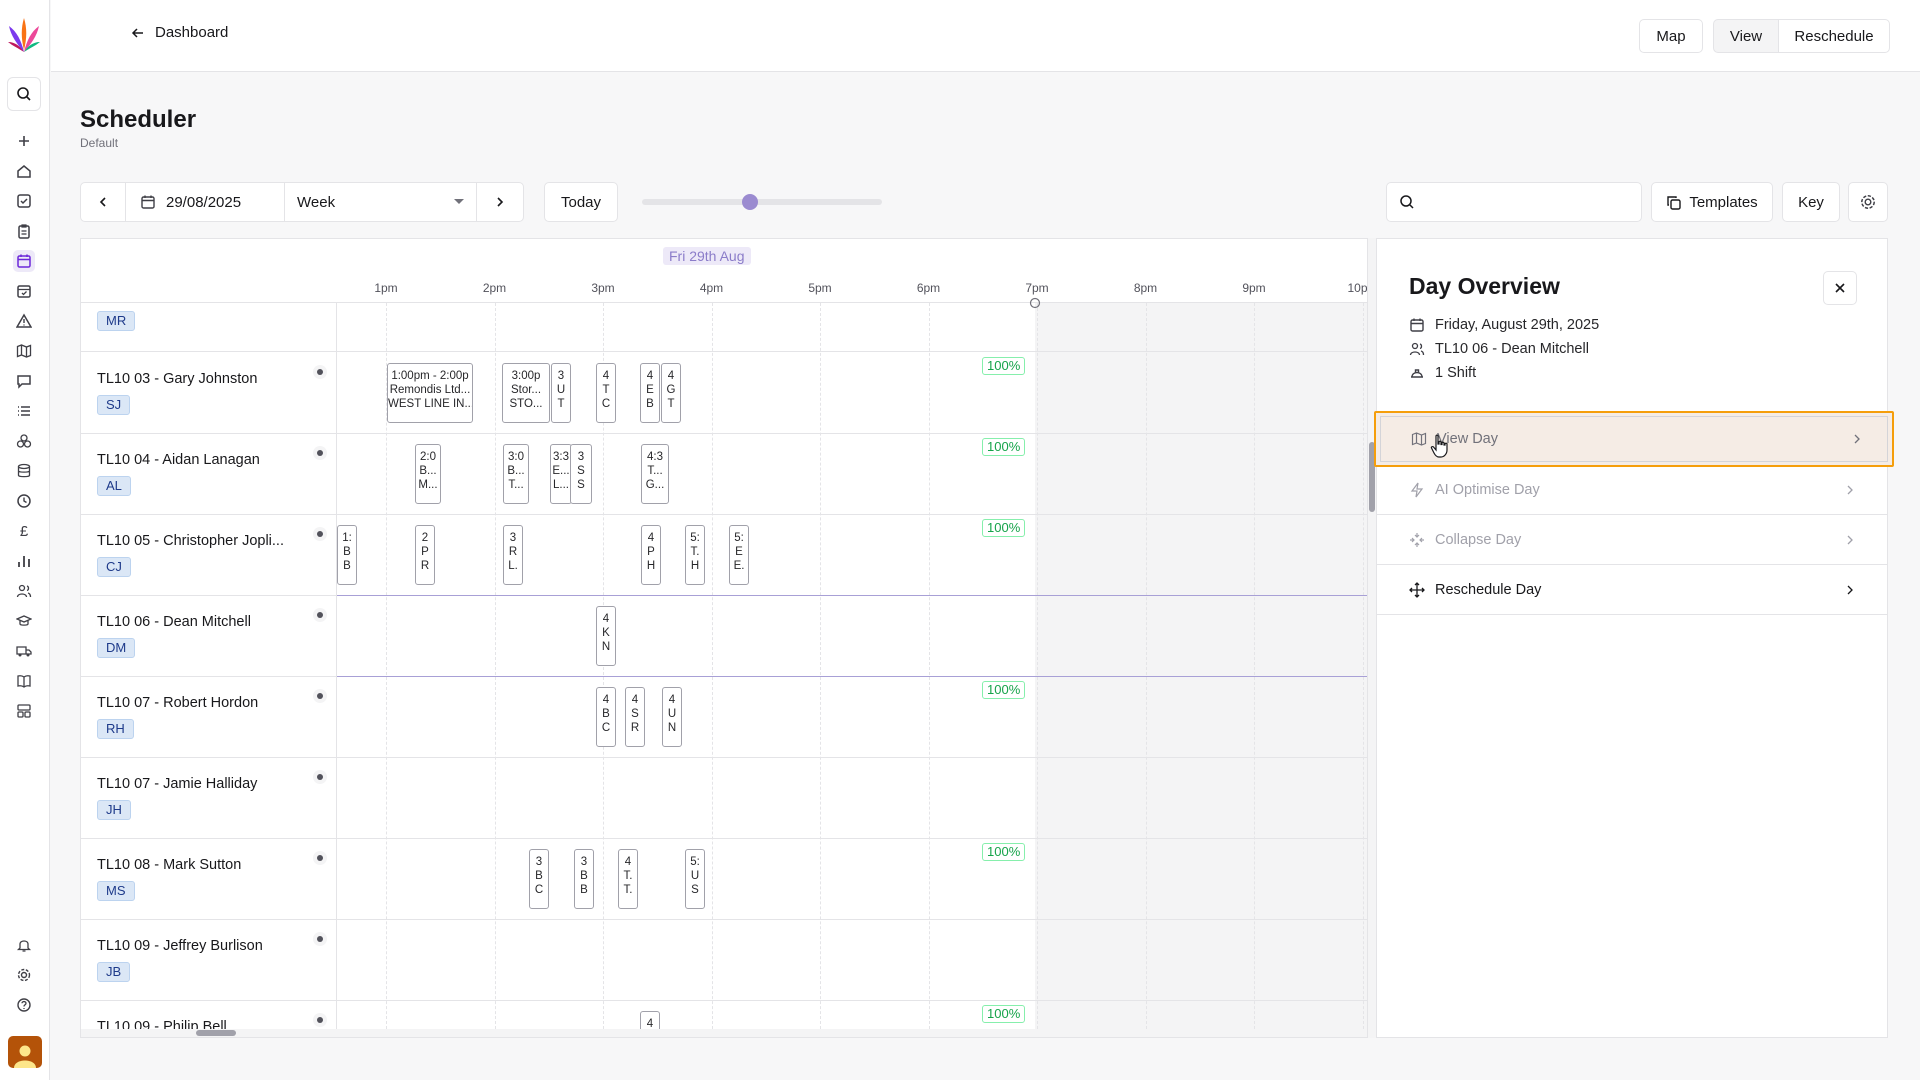  What do you see at coordinates (24, 561) in the screenshot?
I see `bar-chart-icon` at bounding box center [24, 561].